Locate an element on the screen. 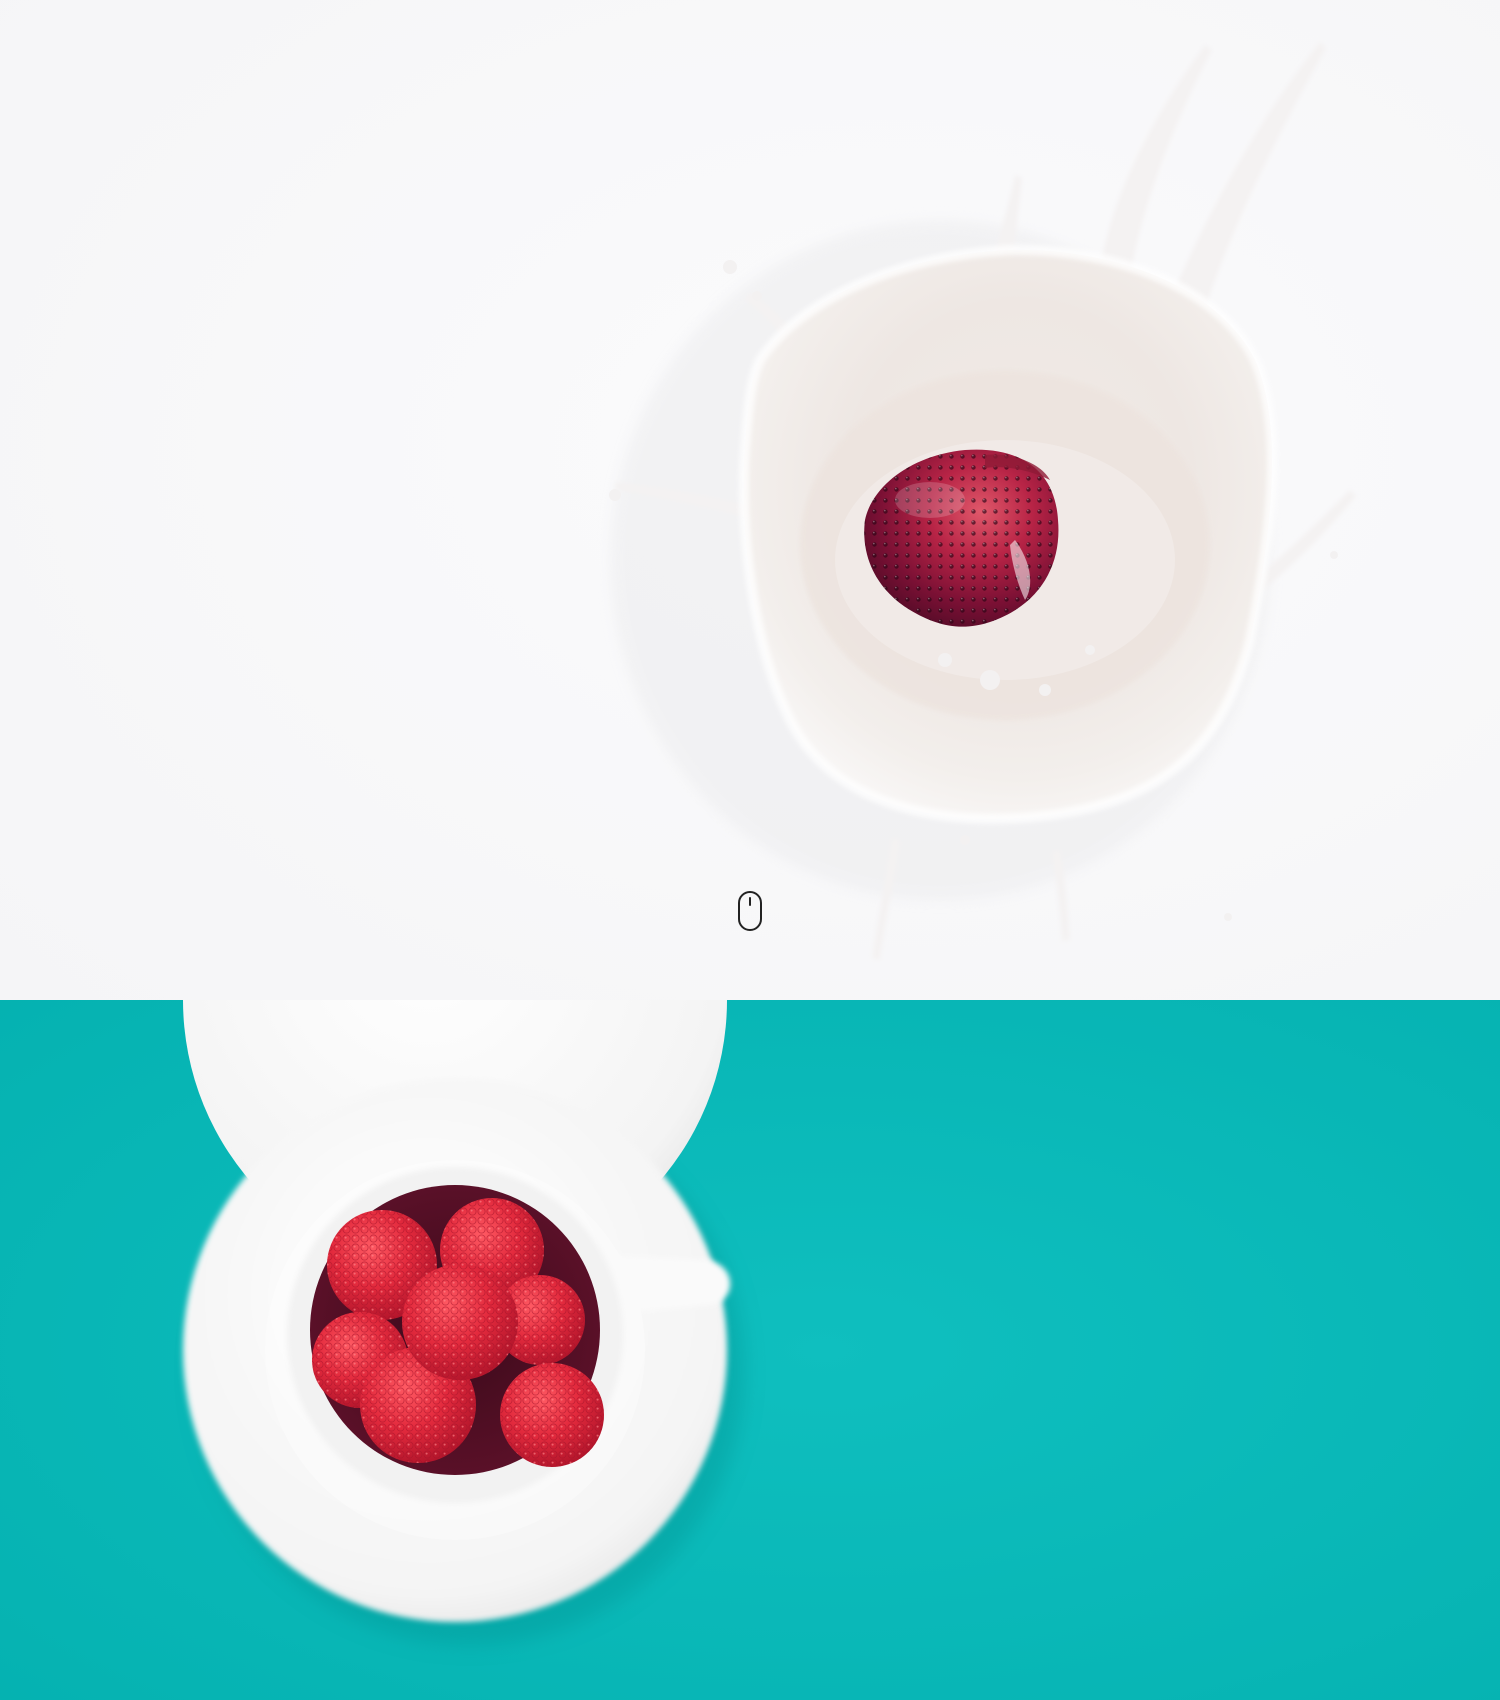 Image resolution: width=1500 pixels, height=1700 pixels. scroll-down-indicator is located at coordinates (750, 911).